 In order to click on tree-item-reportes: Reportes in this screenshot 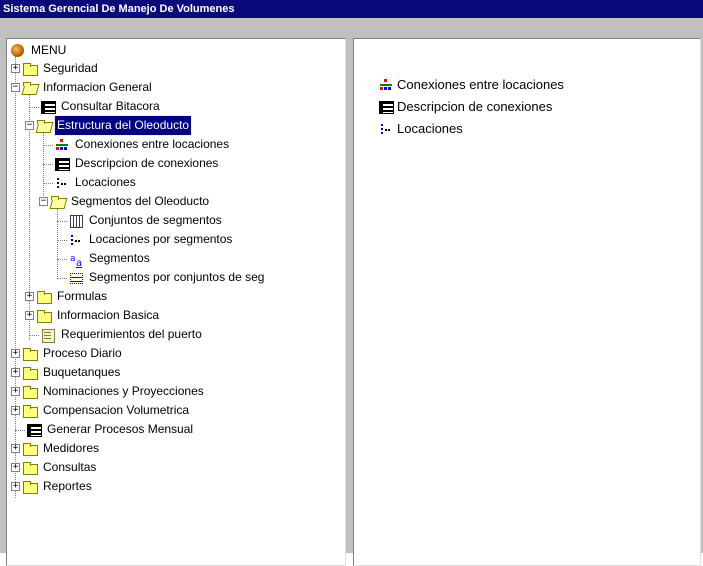, I will do `click(58, 486)`.